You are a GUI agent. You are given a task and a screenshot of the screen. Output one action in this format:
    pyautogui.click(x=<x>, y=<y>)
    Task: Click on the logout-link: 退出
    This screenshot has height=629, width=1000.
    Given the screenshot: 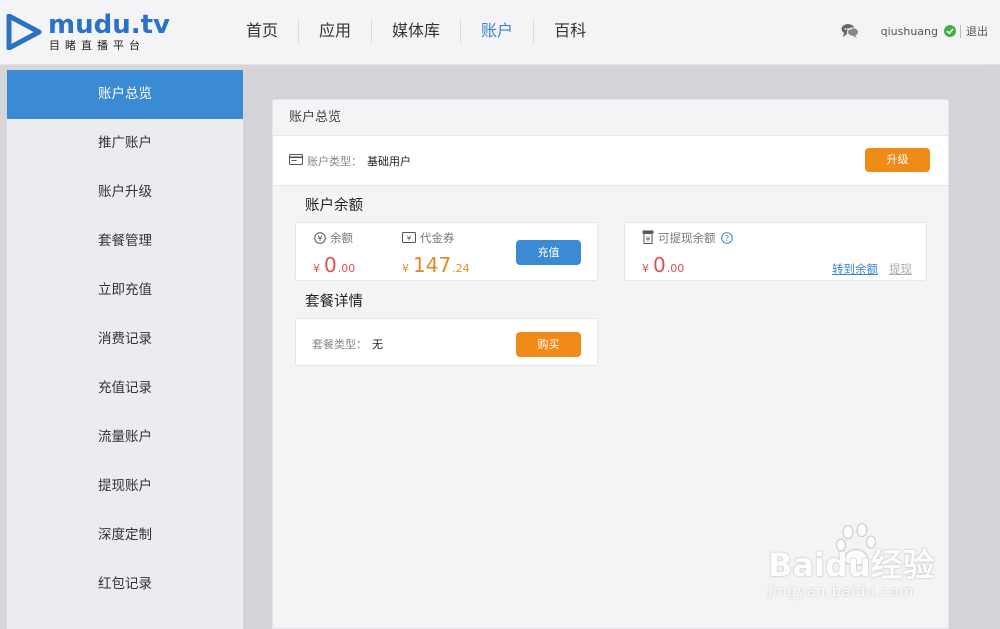 What is the action you would take?
    pyautogui.click(x=977, y=31)
    